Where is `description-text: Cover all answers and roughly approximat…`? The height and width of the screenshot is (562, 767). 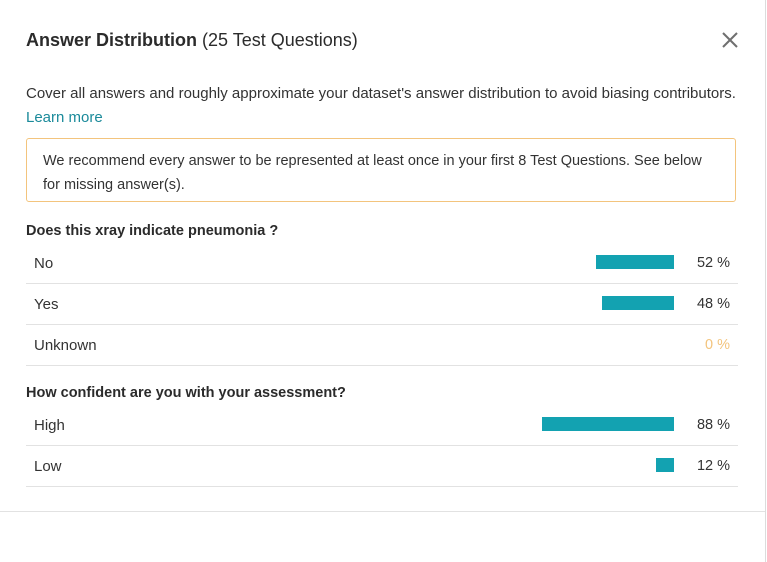 description-text: Cover all answers and roughly approximat… is located at coordinates (381, 93).